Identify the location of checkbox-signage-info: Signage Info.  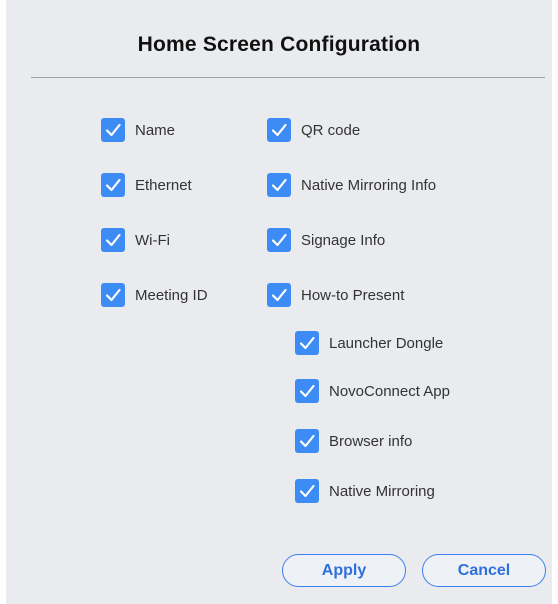
(326, 240).